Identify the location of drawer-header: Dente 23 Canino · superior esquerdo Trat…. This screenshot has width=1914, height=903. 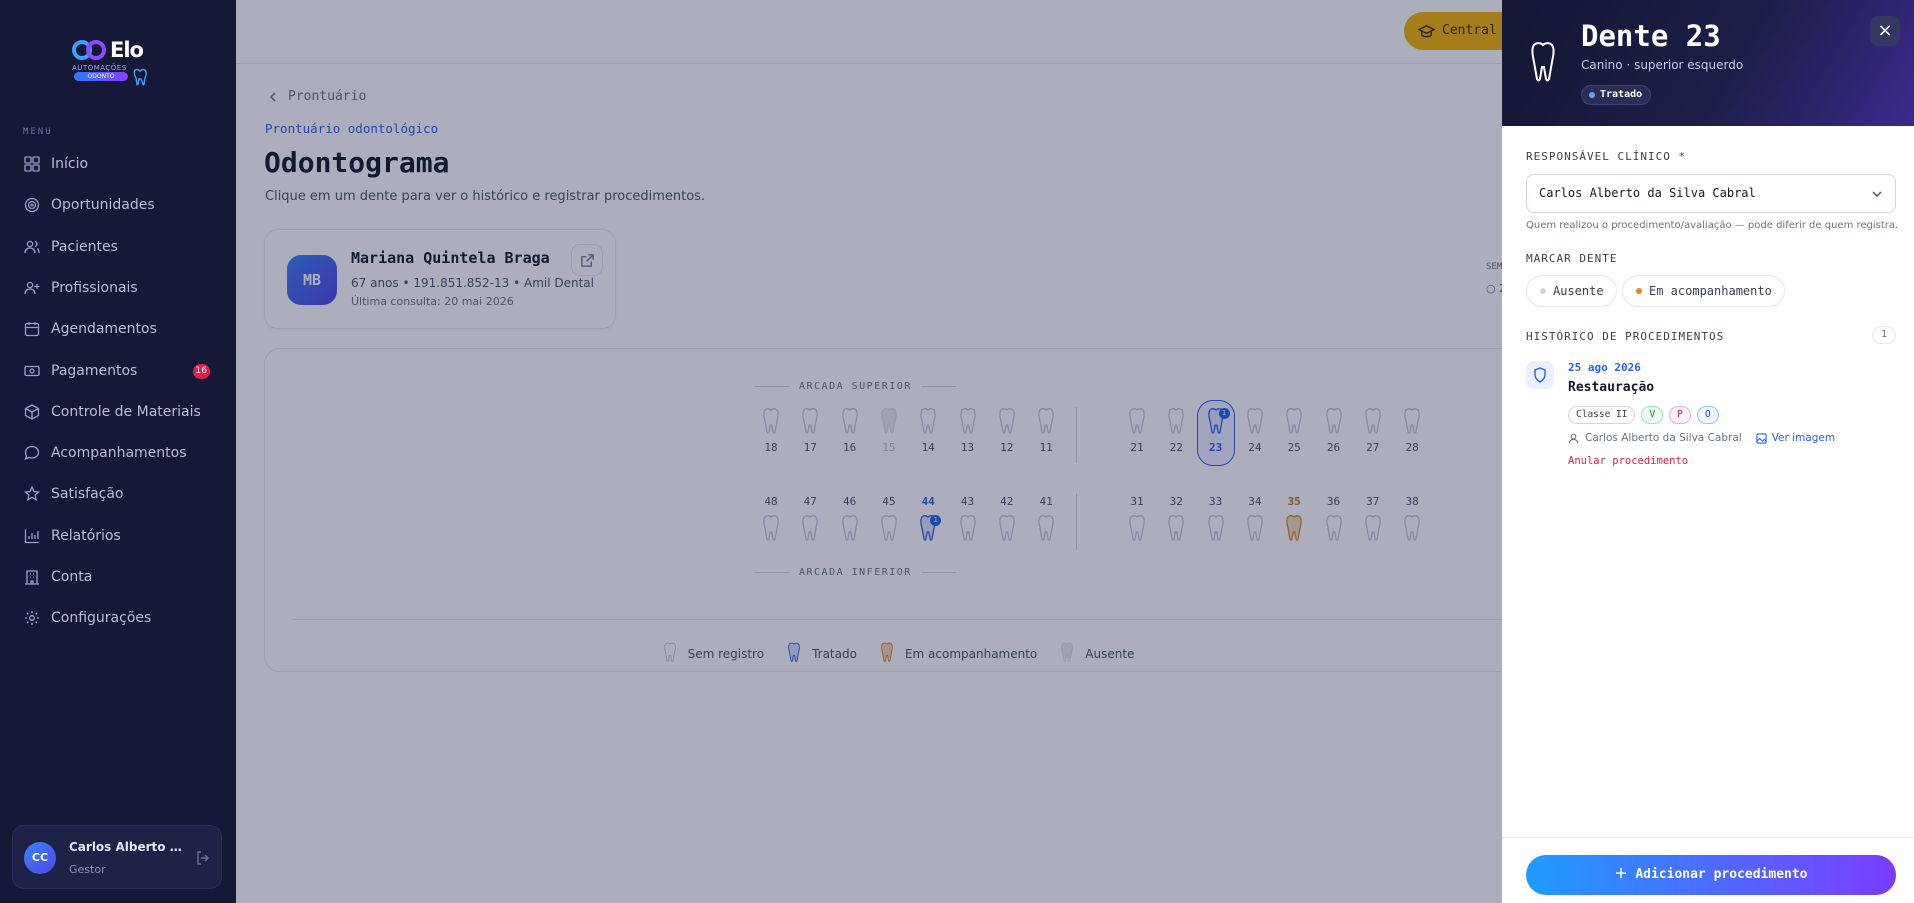
(1708, 63).